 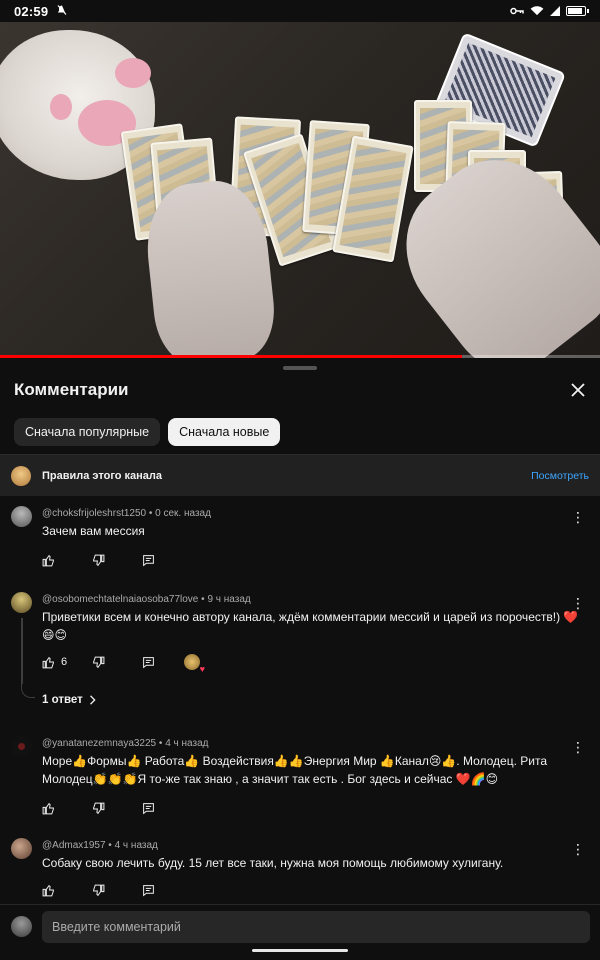 I want to click on key-icon, so click(x=517, y=11).